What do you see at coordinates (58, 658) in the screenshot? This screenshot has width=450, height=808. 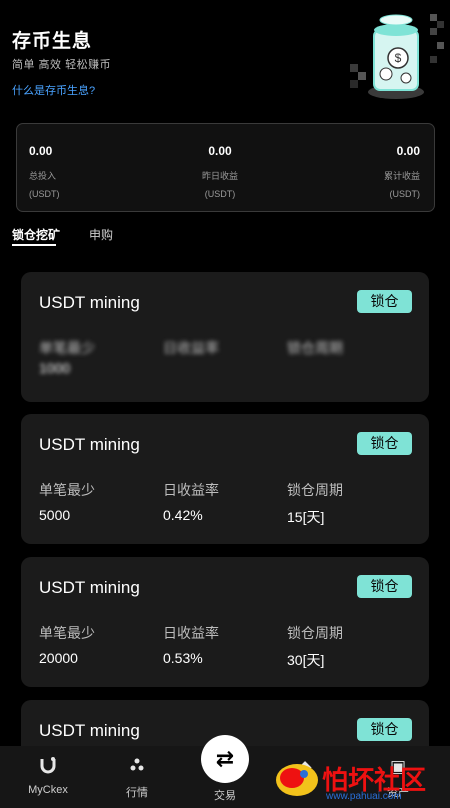 I see `min-amount-value: 20000` at bounding box center [58, 658].